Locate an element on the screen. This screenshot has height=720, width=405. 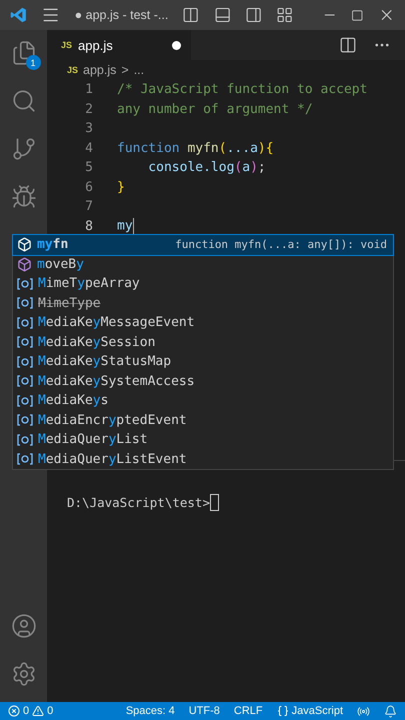
status-item: Spaces: 4 is located at coordinates (150, 711).